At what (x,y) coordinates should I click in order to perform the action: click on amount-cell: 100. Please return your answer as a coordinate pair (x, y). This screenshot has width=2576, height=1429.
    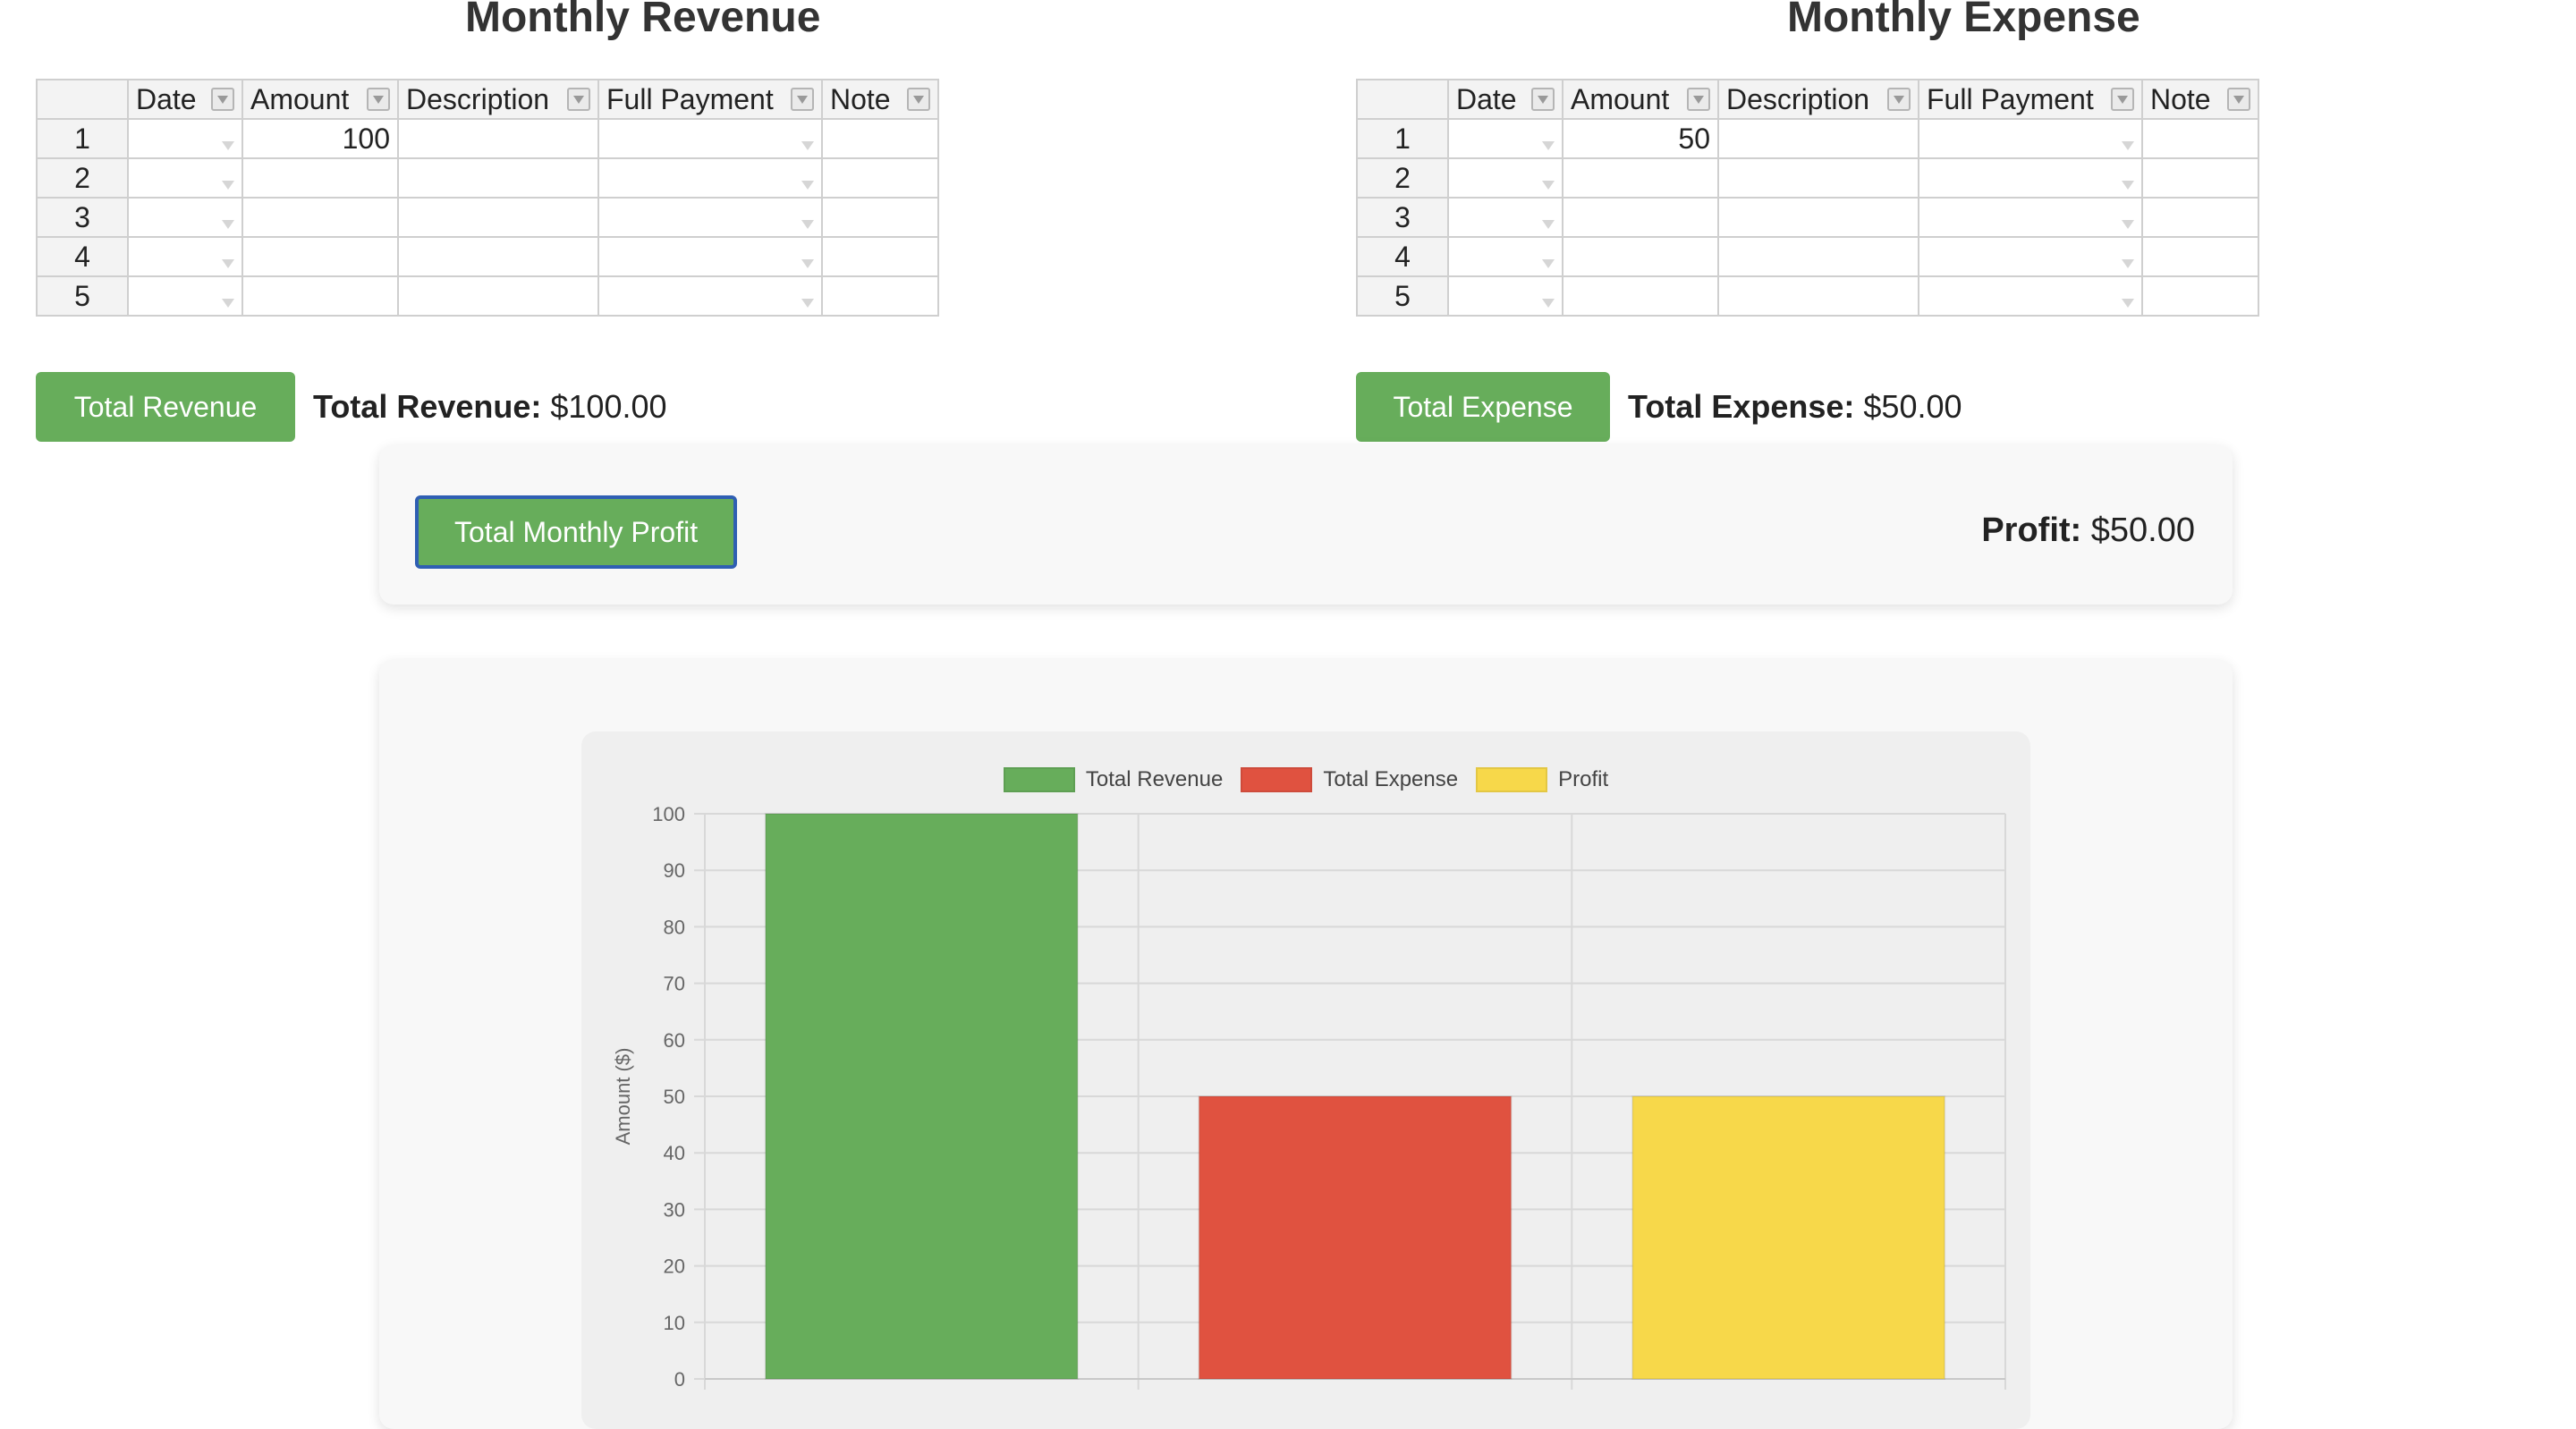
    Looking at the image, I should click on (320, 138).